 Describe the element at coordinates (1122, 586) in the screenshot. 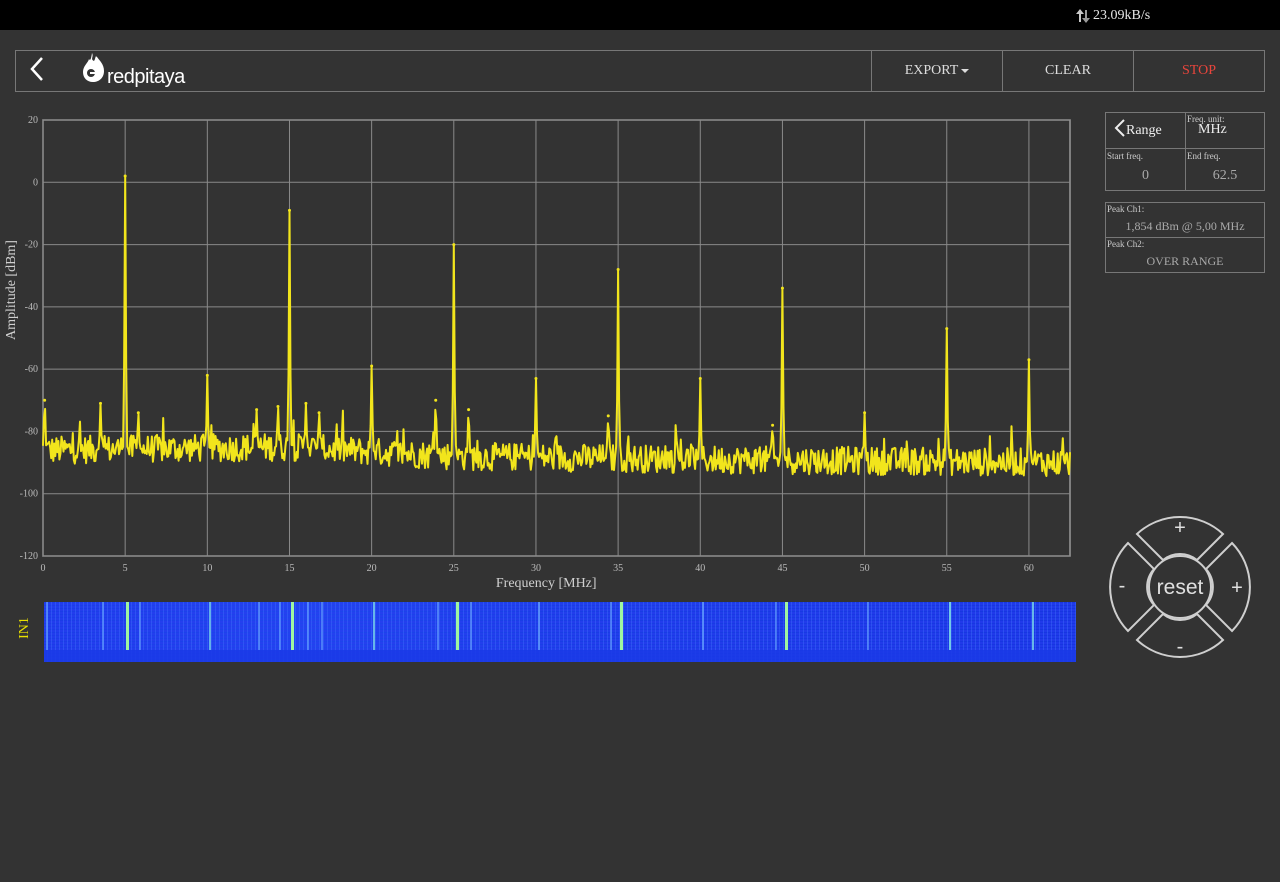

I see `zoom-out-x-icon: -` at that location.